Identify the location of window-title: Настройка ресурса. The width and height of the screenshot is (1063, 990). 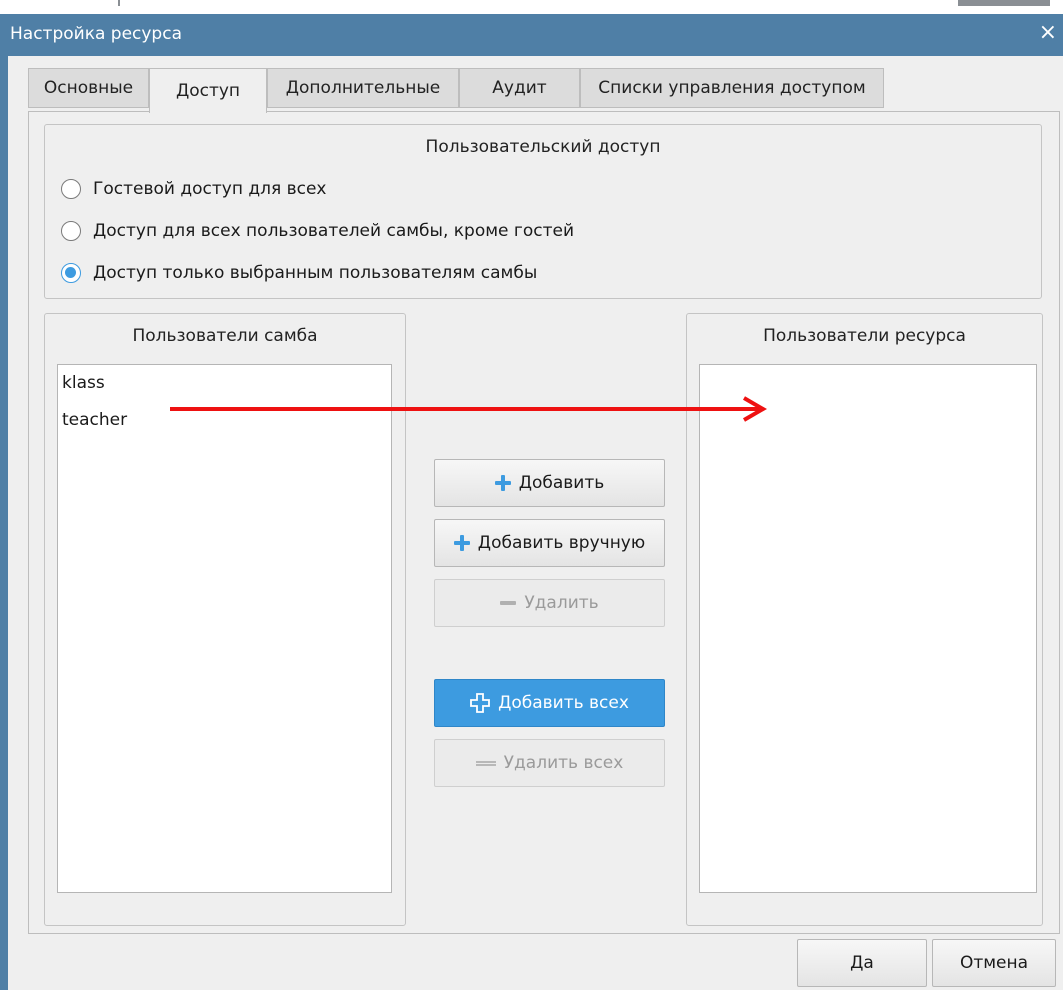
(96, 34).